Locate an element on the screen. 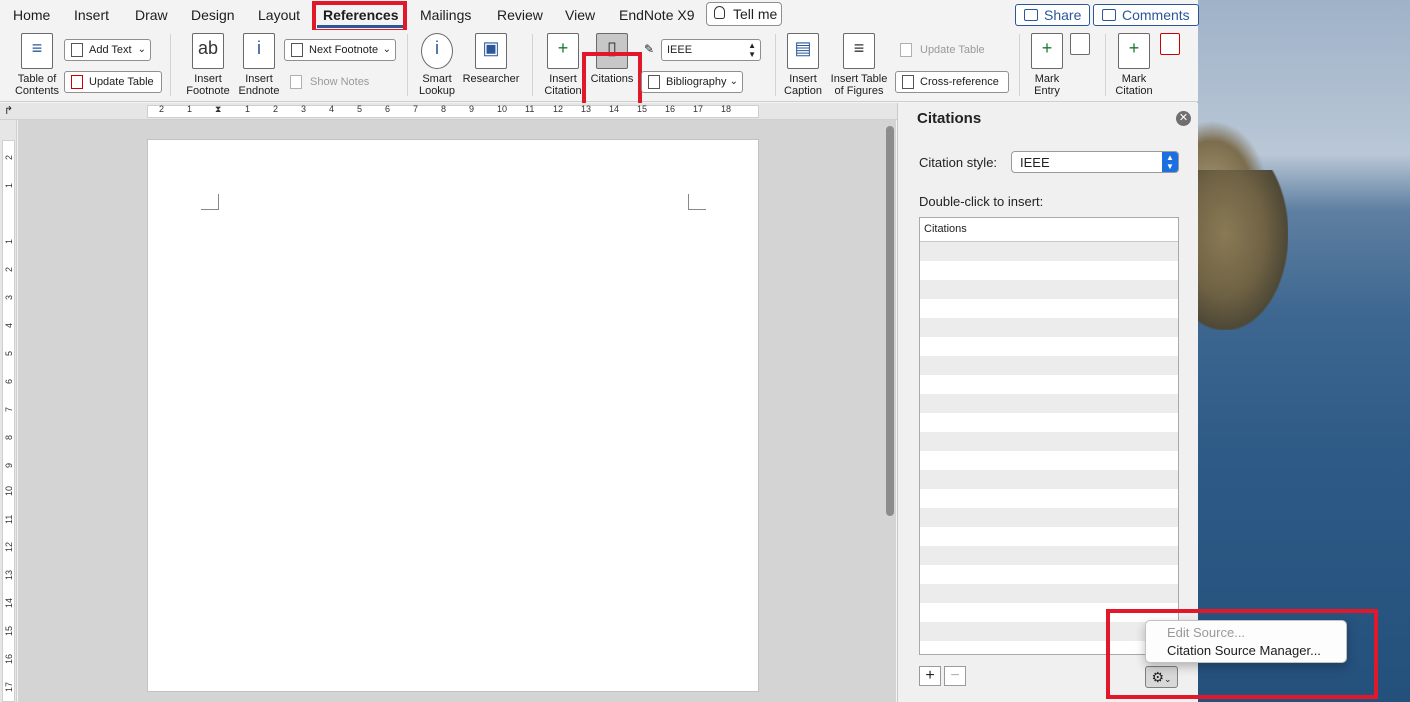 The width and height of the screenshot is (1410, 702). ruler-tick: 17 is located at coordinates (698, 109).